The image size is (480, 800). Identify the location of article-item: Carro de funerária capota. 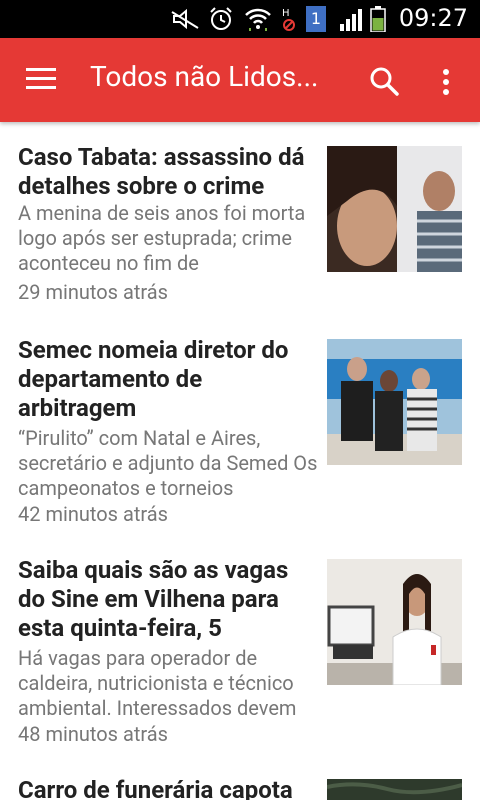
(240, 781).